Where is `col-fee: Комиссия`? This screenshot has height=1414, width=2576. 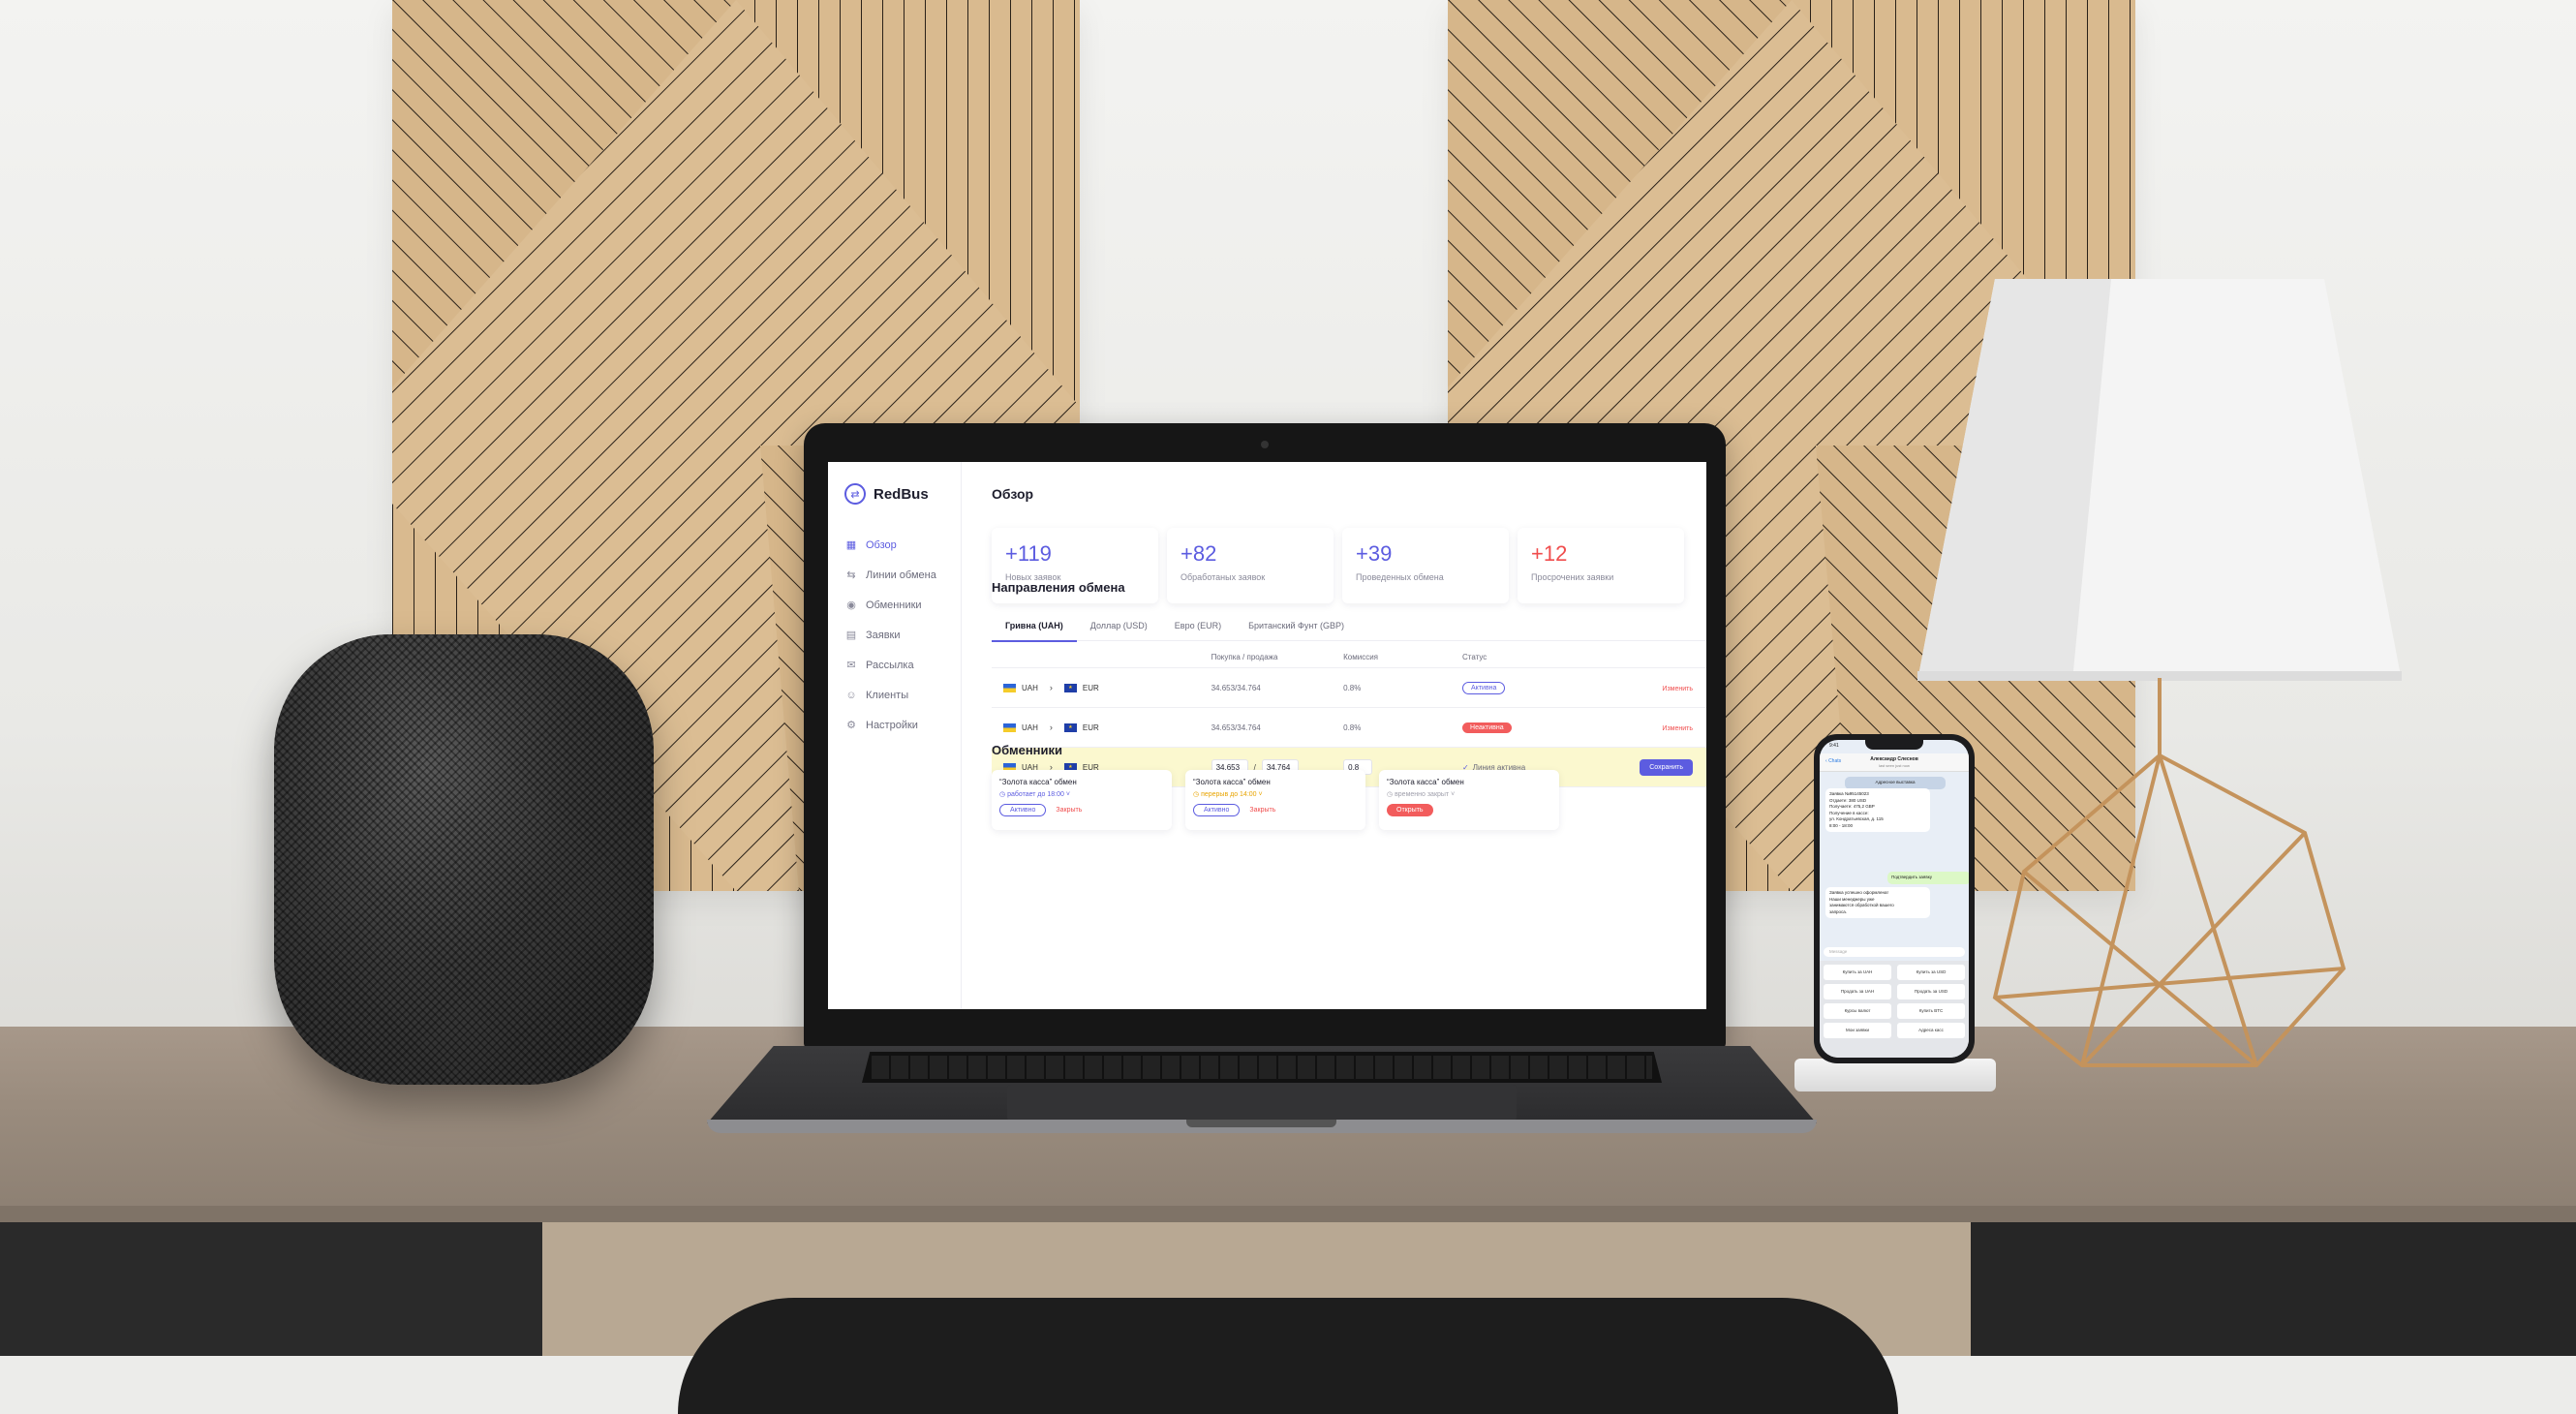
col-fee: Комиссия is located at coordinates (1361, 656).